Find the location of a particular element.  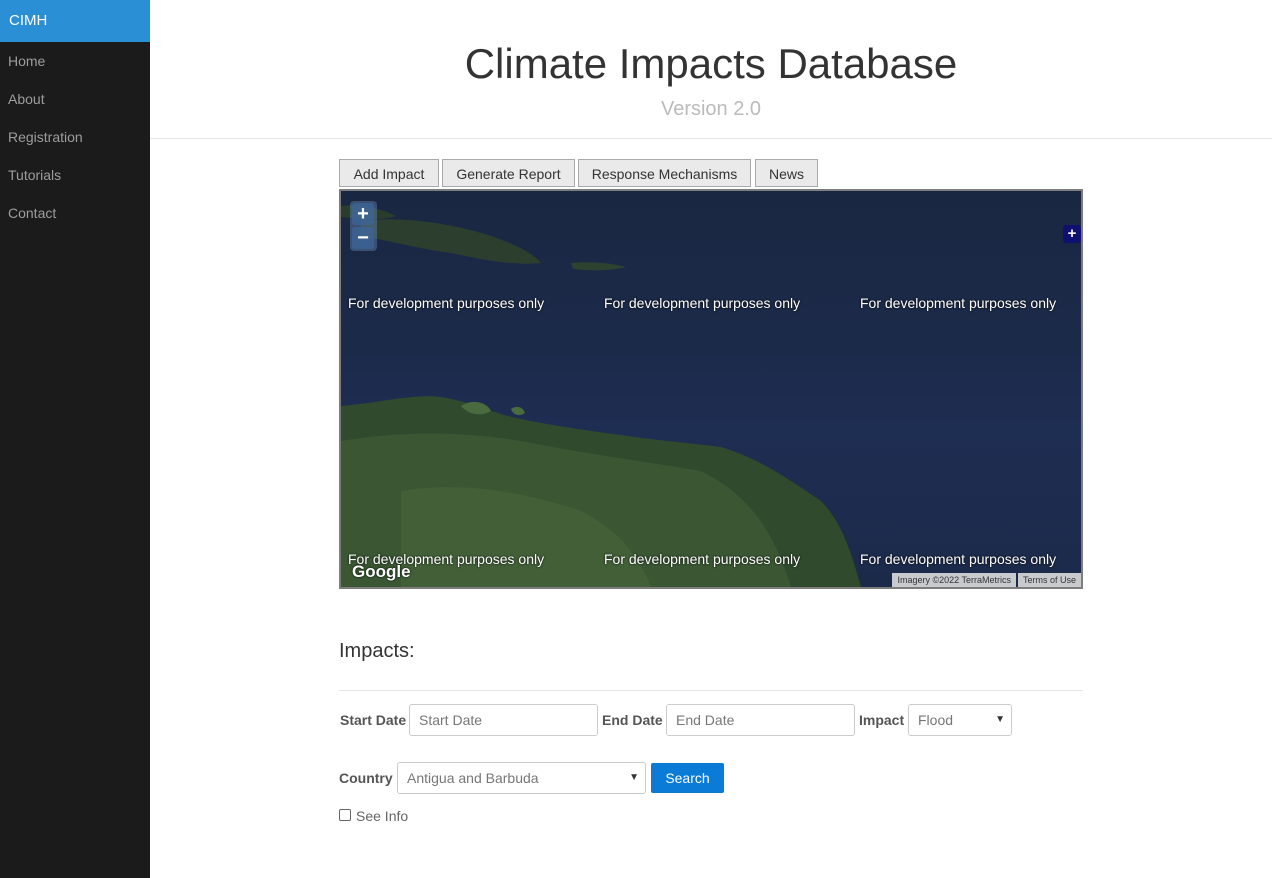

zoom-control: + − is located at coordinates (363, 226).